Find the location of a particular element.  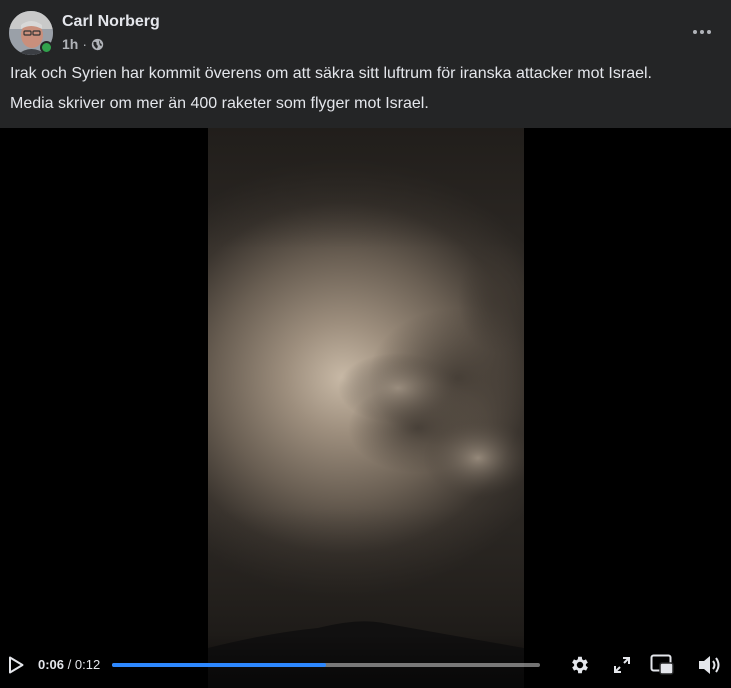

more-options-button is located at coordinates (702, 32).